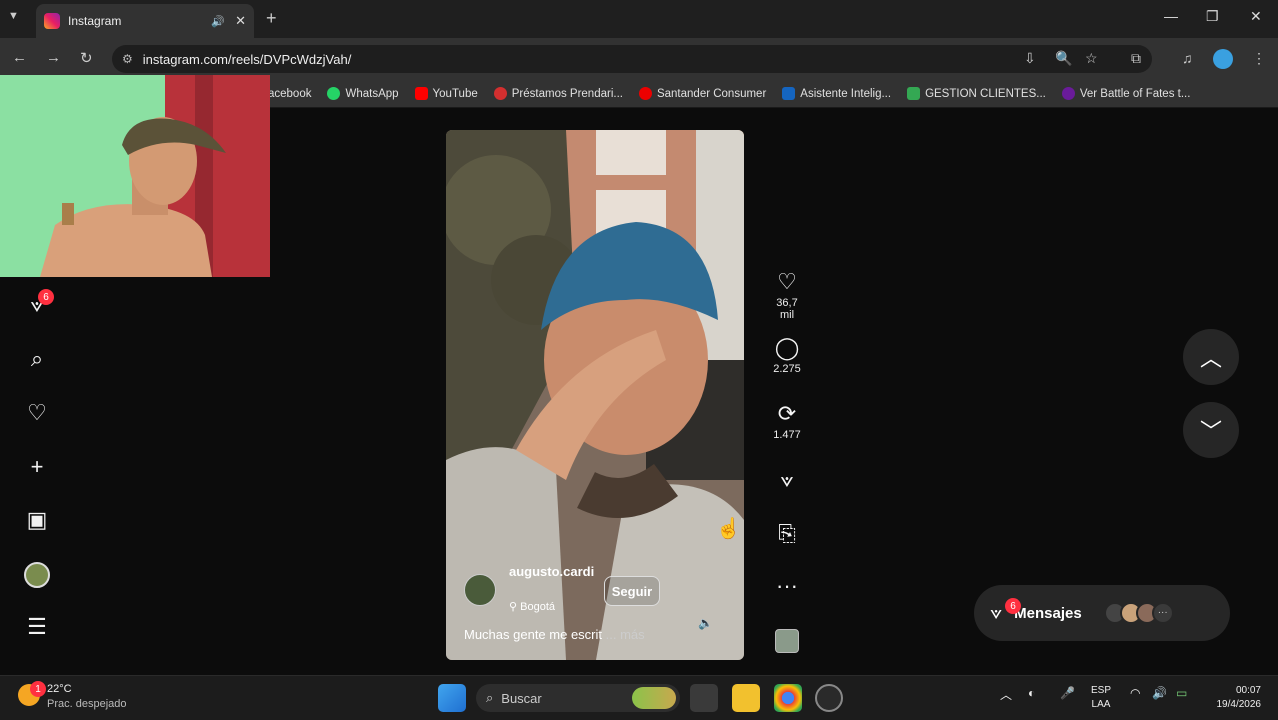 This screenshot has height=720, width=1278. What do you see at coordinates (787, 348) in the screenshot?
I see `comment-icon: ◯` at bounding box center [787, 348].